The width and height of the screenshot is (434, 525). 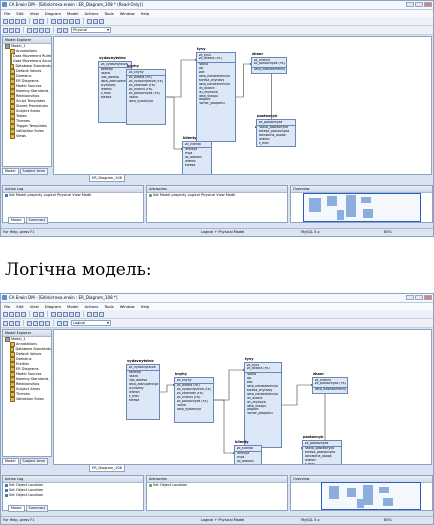 I want to click on key-attribute: vd_knyhy, so click(x=194, y=381).